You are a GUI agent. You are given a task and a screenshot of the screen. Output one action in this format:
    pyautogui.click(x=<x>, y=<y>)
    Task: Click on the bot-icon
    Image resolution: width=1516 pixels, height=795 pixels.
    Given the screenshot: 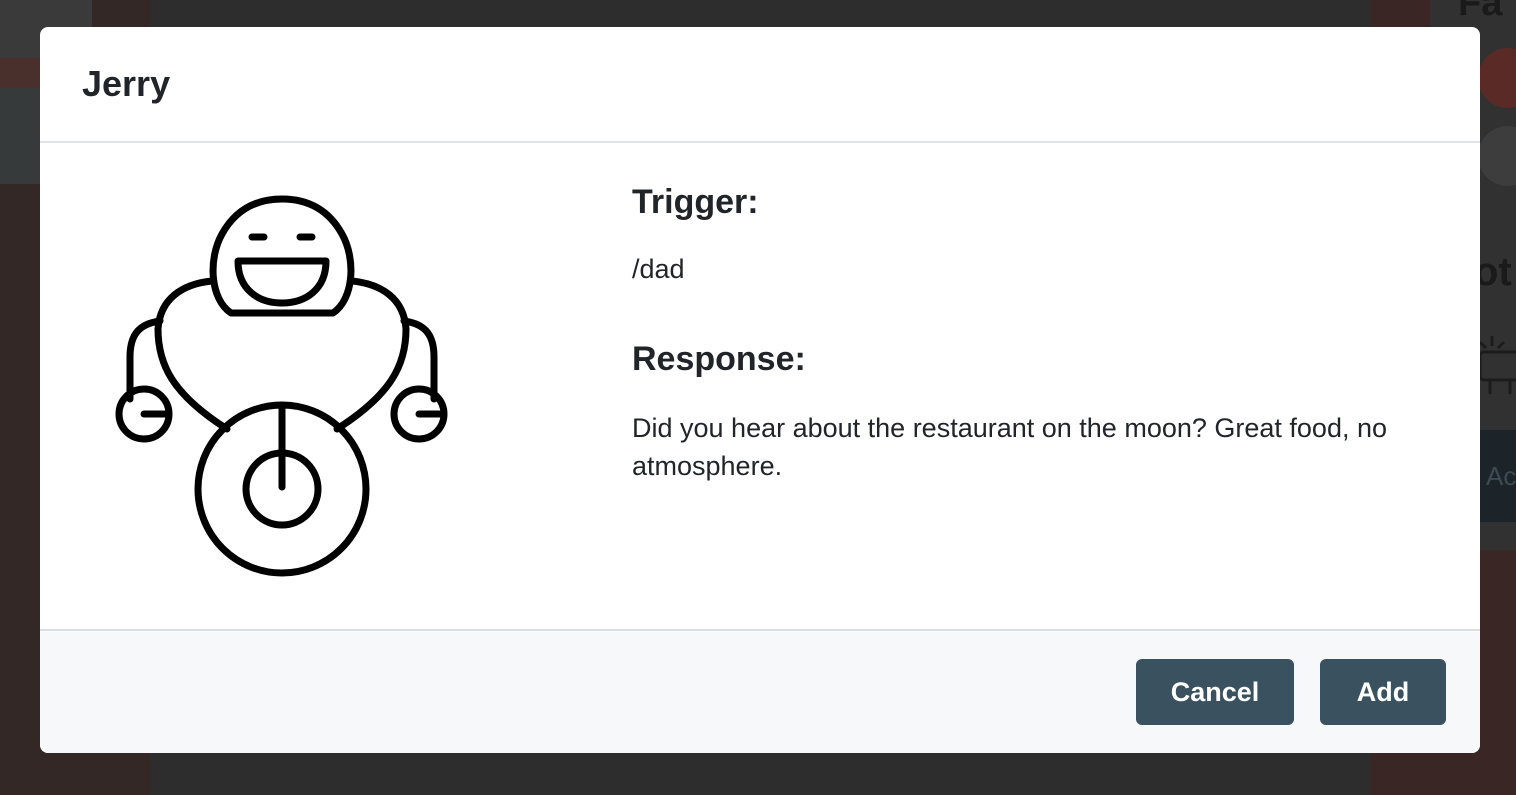 What is the action you would take?
    pyautogui.click(x=1497, y=365)
    